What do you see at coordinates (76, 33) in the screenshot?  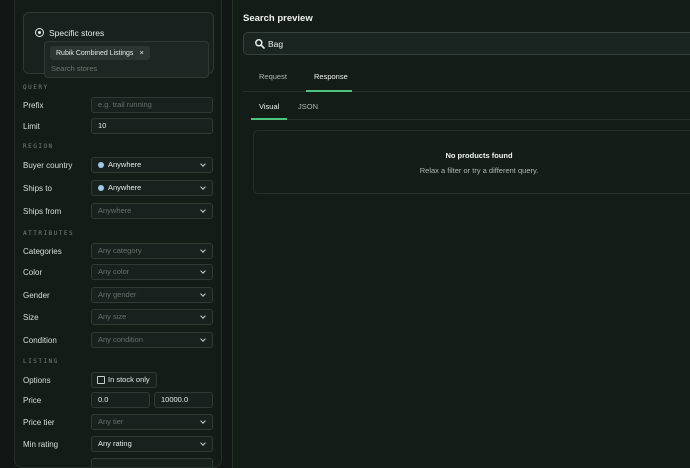 I see `specific-stores-label: Specific stores` at bounding box center [76, 33].